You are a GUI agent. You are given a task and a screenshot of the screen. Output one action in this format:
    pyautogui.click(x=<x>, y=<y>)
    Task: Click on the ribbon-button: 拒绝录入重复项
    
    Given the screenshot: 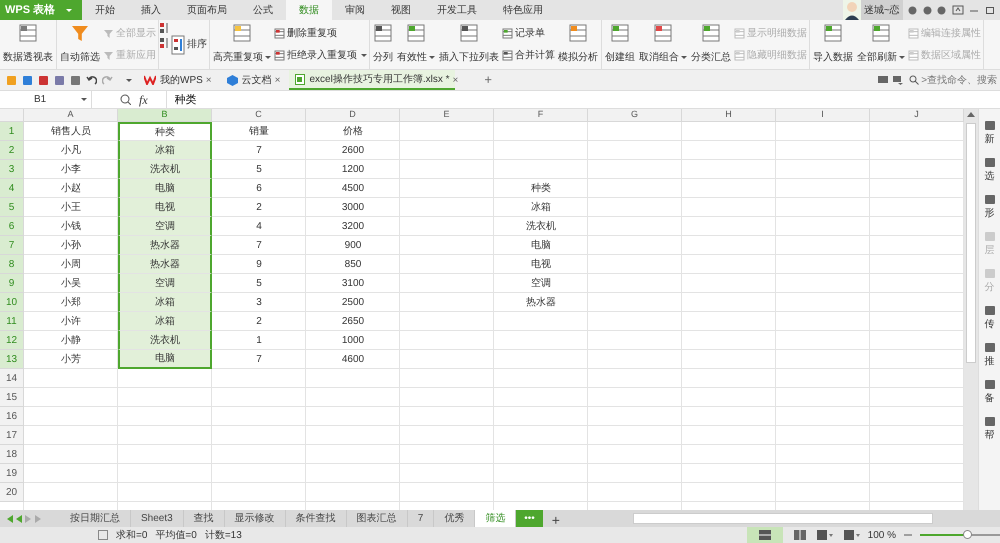 What is the action you would take?
    pyautogui.click(x=320, y=56)
    